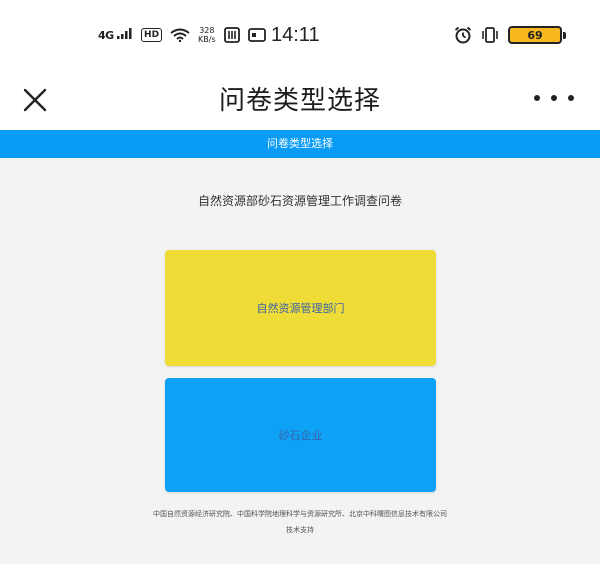 This screenshot has height=564, width=600. I want to click on more-options-button, so click(554, 98).